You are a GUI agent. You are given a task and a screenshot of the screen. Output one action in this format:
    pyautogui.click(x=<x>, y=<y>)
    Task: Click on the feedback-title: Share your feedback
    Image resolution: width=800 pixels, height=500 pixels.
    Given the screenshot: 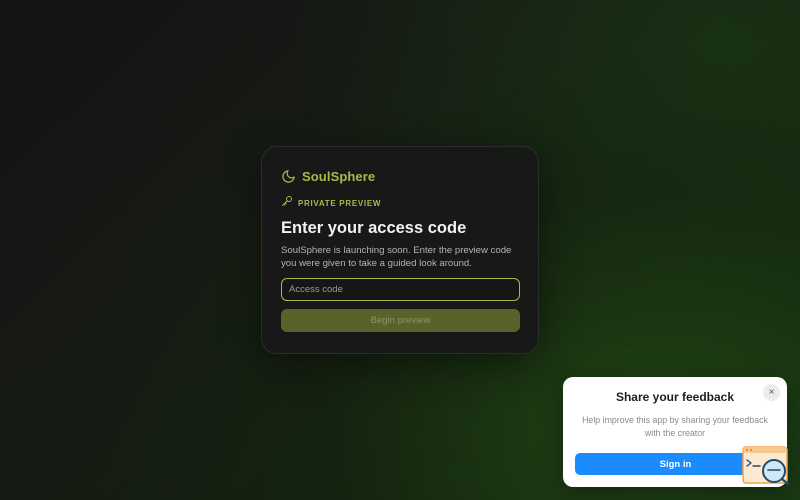 What is the action you would take?
    pyautogui.click(x=675, y=397)
    